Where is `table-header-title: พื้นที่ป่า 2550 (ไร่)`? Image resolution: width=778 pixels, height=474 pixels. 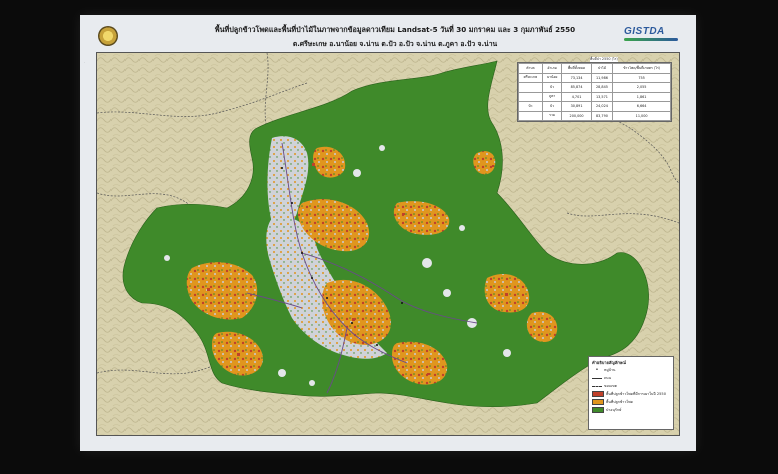
table-header-title: พื้นที่ป่า 2550 (ไร่) is located at coordinates (604, 59).